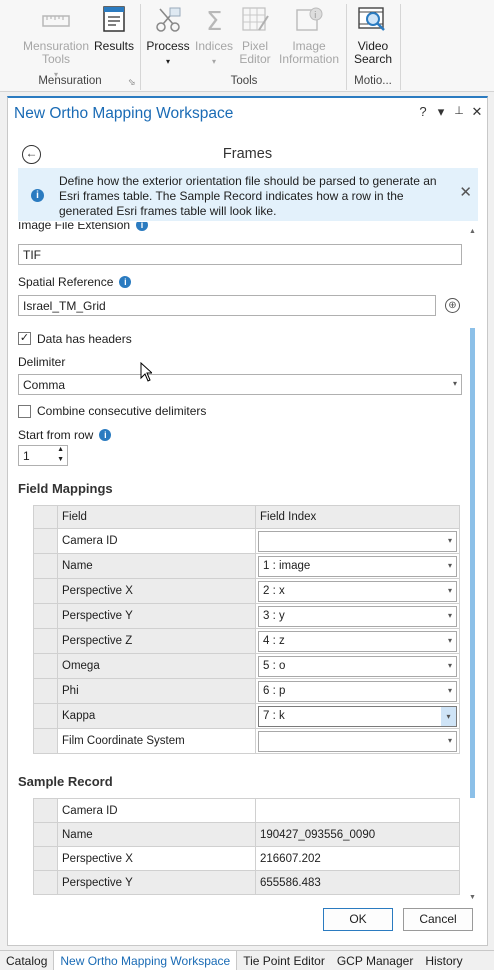  Describe the element at coordinates (156, 691) in the screenshot. I see `field-name: Phi` at that location.